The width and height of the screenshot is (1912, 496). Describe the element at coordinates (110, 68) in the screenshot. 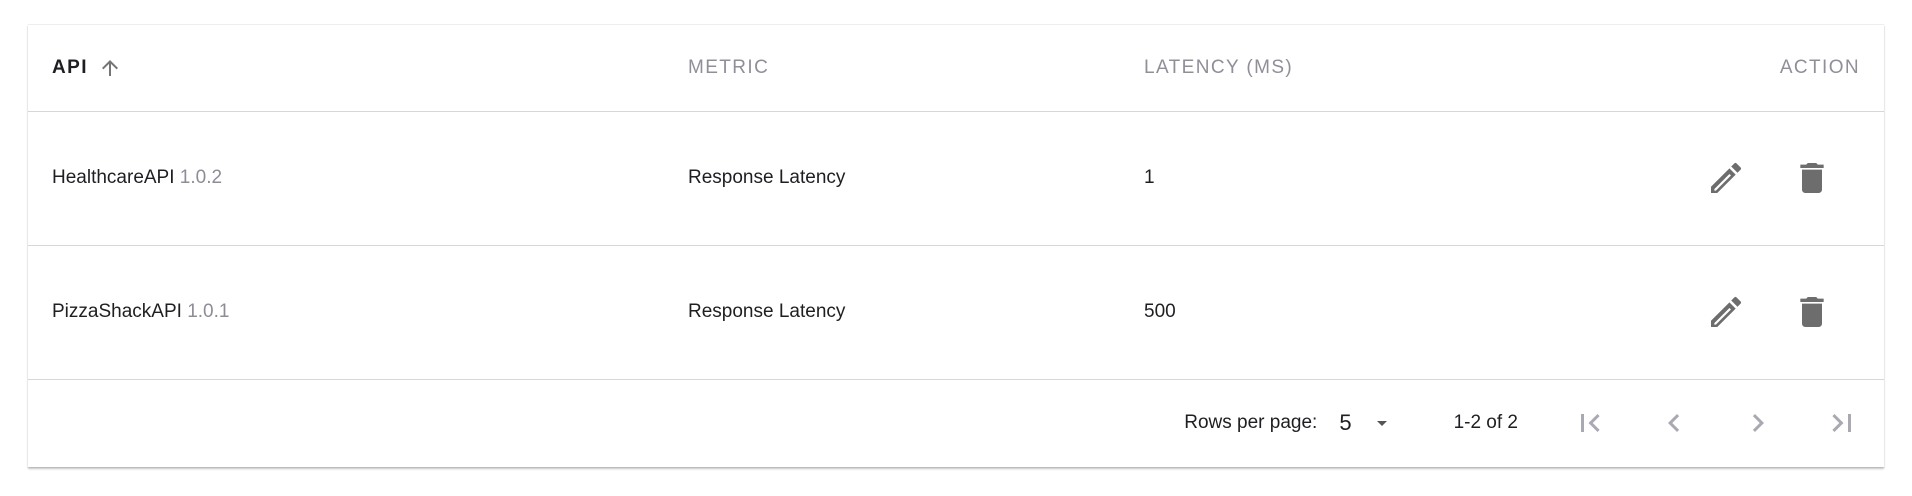

I see `arrow-up-icon` at that location.